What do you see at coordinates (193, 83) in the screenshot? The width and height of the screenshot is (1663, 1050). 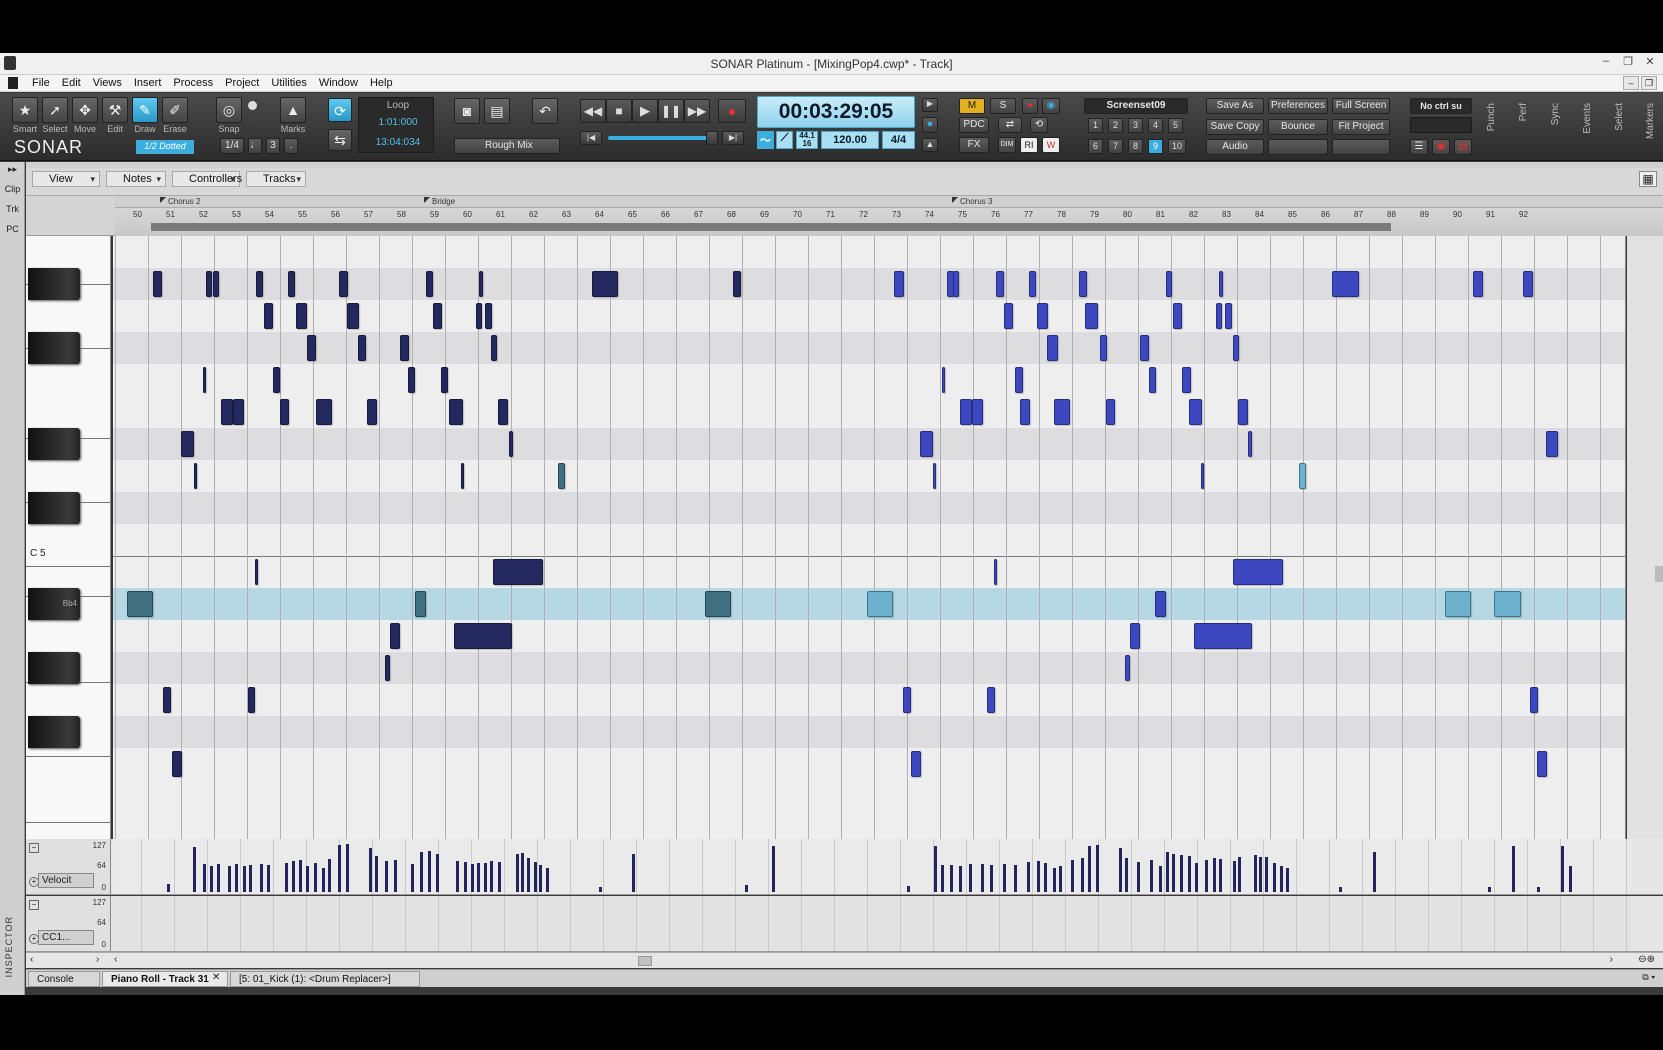 I see `menu-process: Process` at bounding box center [193, 83].